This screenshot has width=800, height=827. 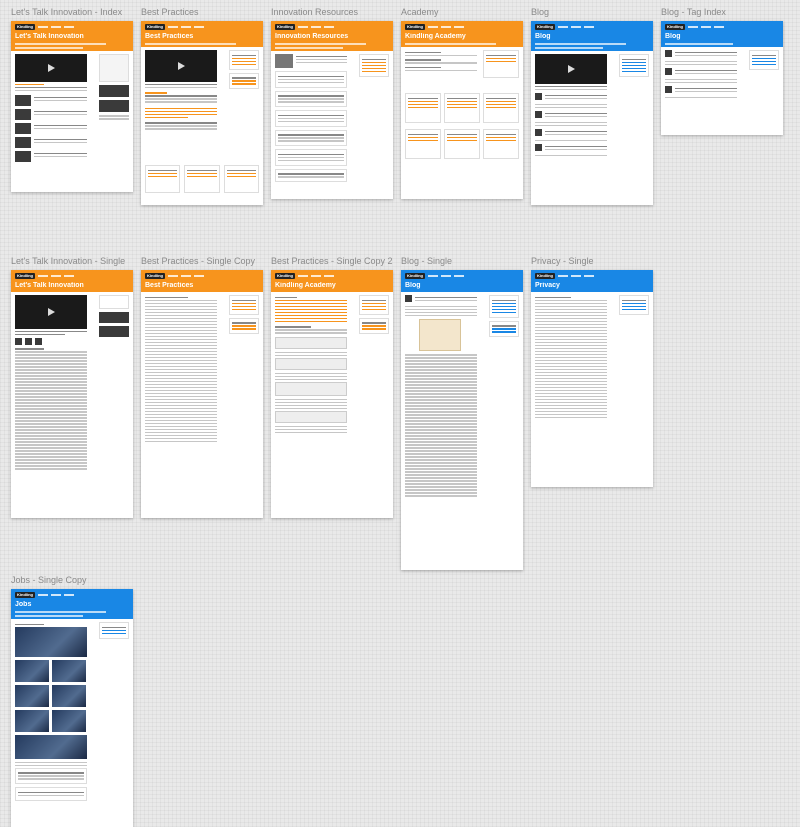 I want to click on artboard-title: Privacy - Single, so click(x=592, y=261).